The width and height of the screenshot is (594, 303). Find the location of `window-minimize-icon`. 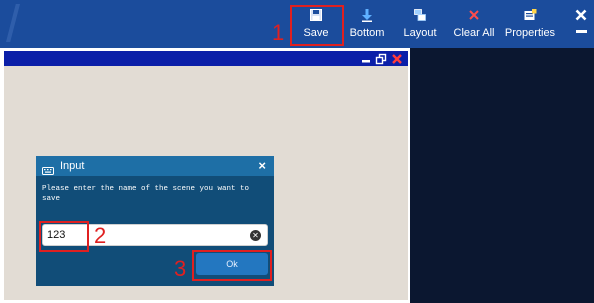

window-minimize-icon is located at coordinates (366, 58).